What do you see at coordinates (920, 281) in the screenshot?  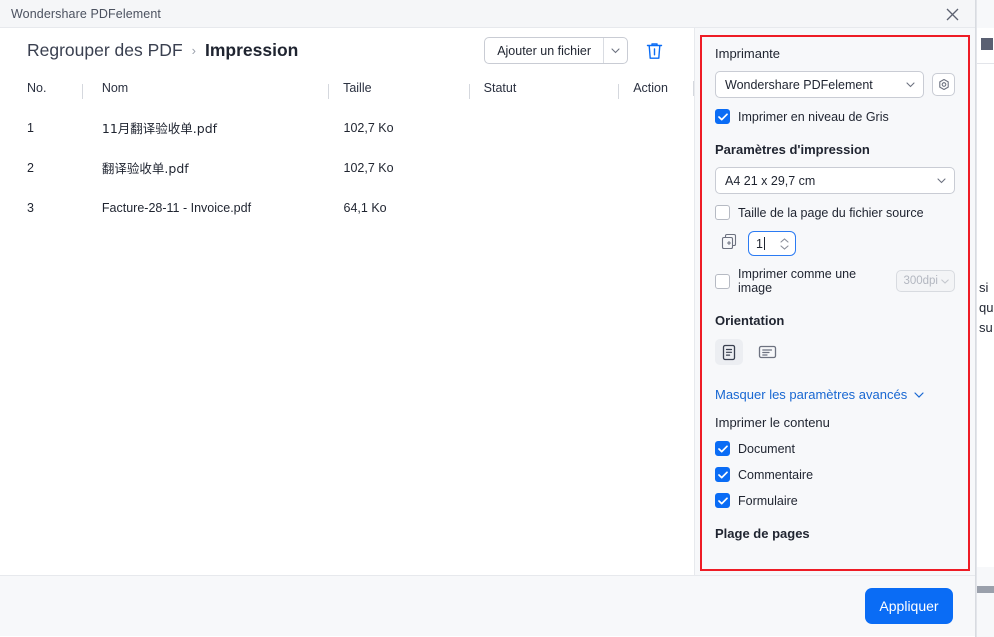 I see `dpi-value: 300dpi` at bounding box center [920, 281].